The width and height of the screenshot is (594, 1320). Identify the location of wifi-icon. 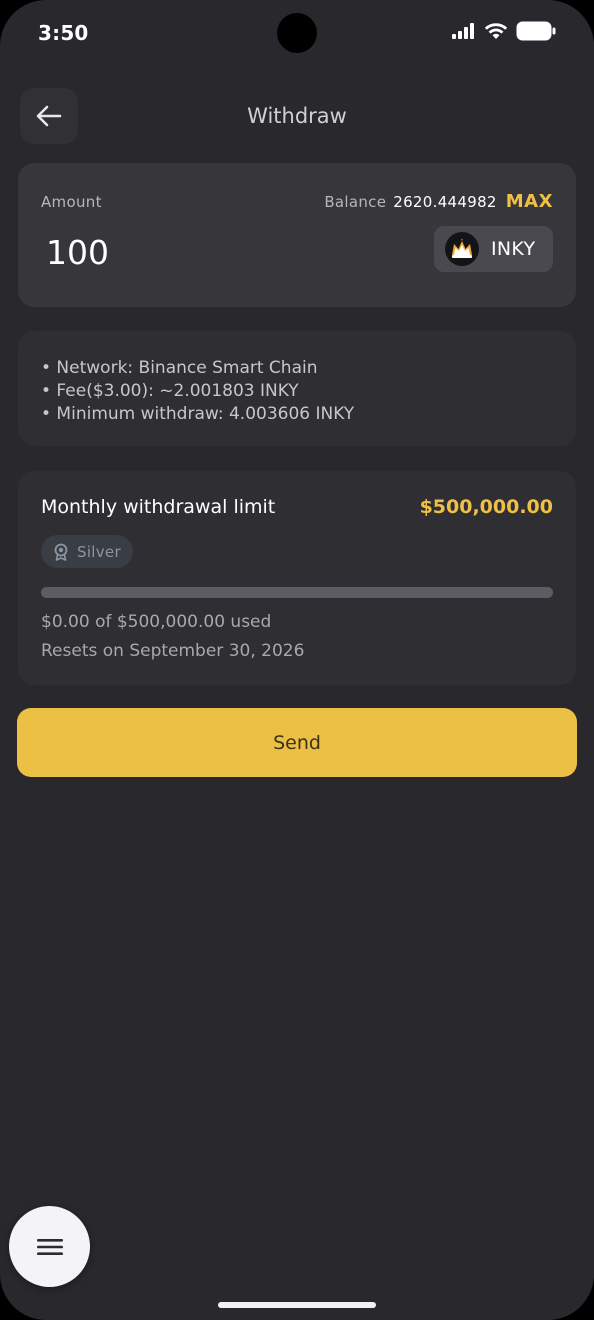
(496, 31).